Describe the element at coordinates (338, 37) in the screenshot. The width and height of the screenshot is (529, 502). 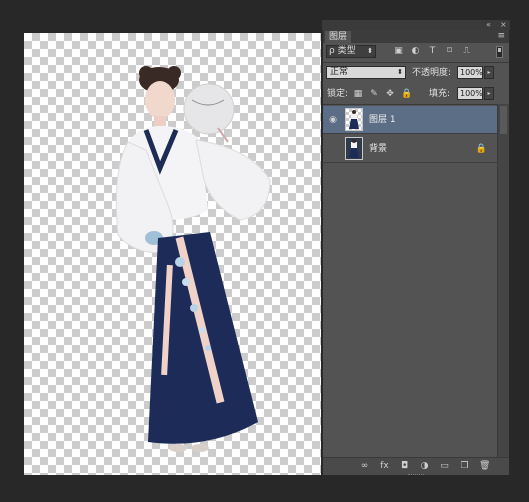
I see `tab-layers: 图层` at that location.